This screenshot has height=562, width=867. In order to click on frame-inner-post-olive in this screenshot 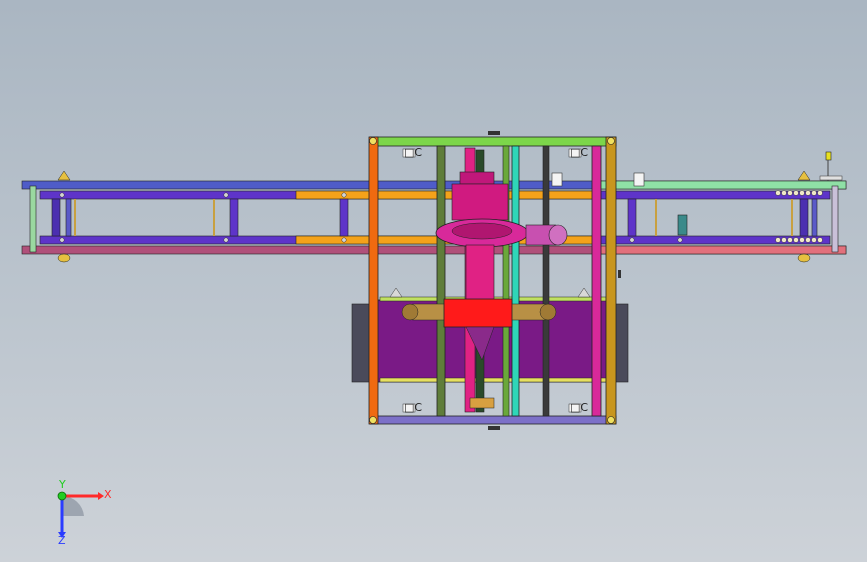, I will do `click(441, 281)`.